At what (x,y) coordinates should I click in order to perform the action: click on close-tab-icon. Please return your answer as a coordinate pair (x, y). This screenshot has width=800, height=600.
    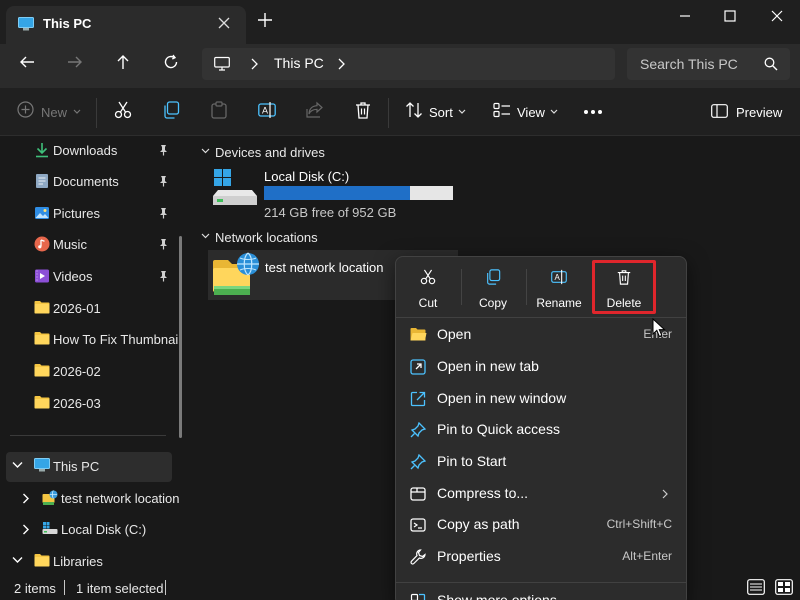
    Looking at the image, I should click on (224, 23).